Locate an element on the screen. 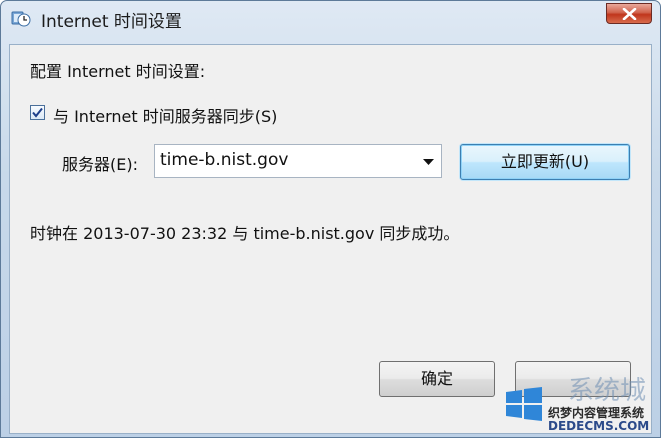 This screenshot has width=661, height=438. dialog-heading: 配置 Internet 时间设置: is located at coordinates (118, 71).